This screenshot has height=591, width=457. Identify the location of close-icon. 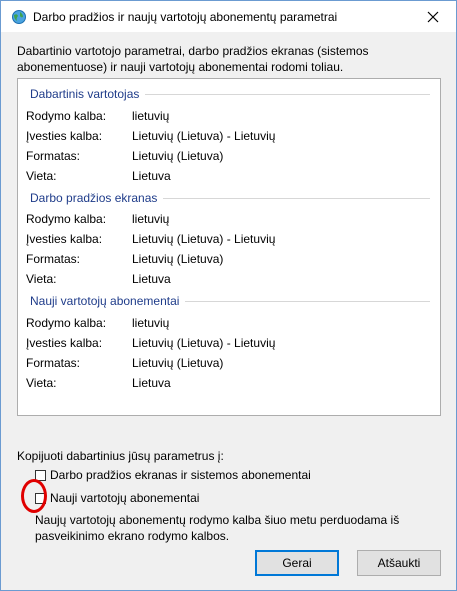
(433, 16).